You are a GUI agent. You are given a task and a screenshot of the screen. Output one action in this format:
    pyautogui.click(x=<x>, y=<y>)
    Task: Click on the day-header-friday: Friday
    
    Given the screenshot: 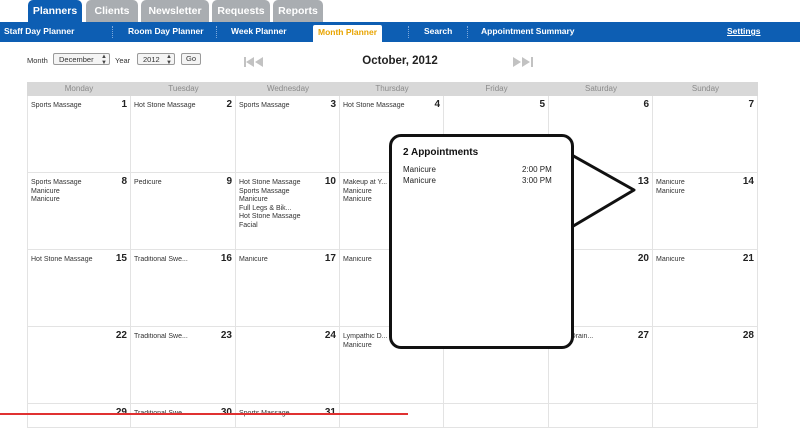 What is the action you would take?
    pyautogui.click(x=496, y=89)
    